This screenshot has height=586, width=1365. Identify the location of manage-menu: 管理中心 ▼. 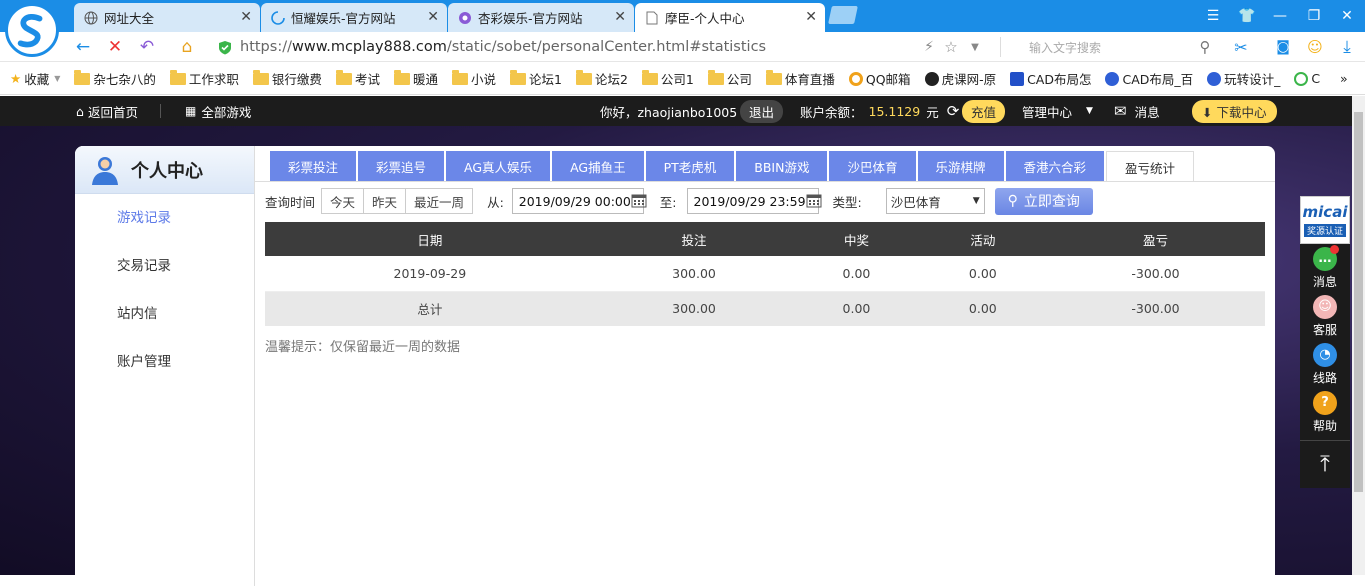
(1057, 111).